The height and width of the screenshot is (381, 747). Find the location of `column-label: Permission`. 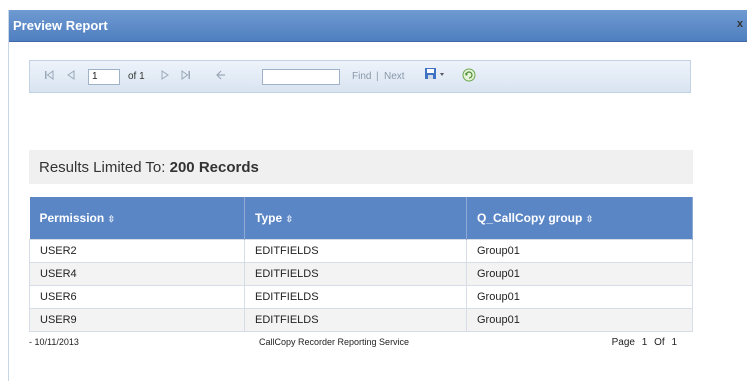

column-label: Permission is located at coordinates (72, 217).